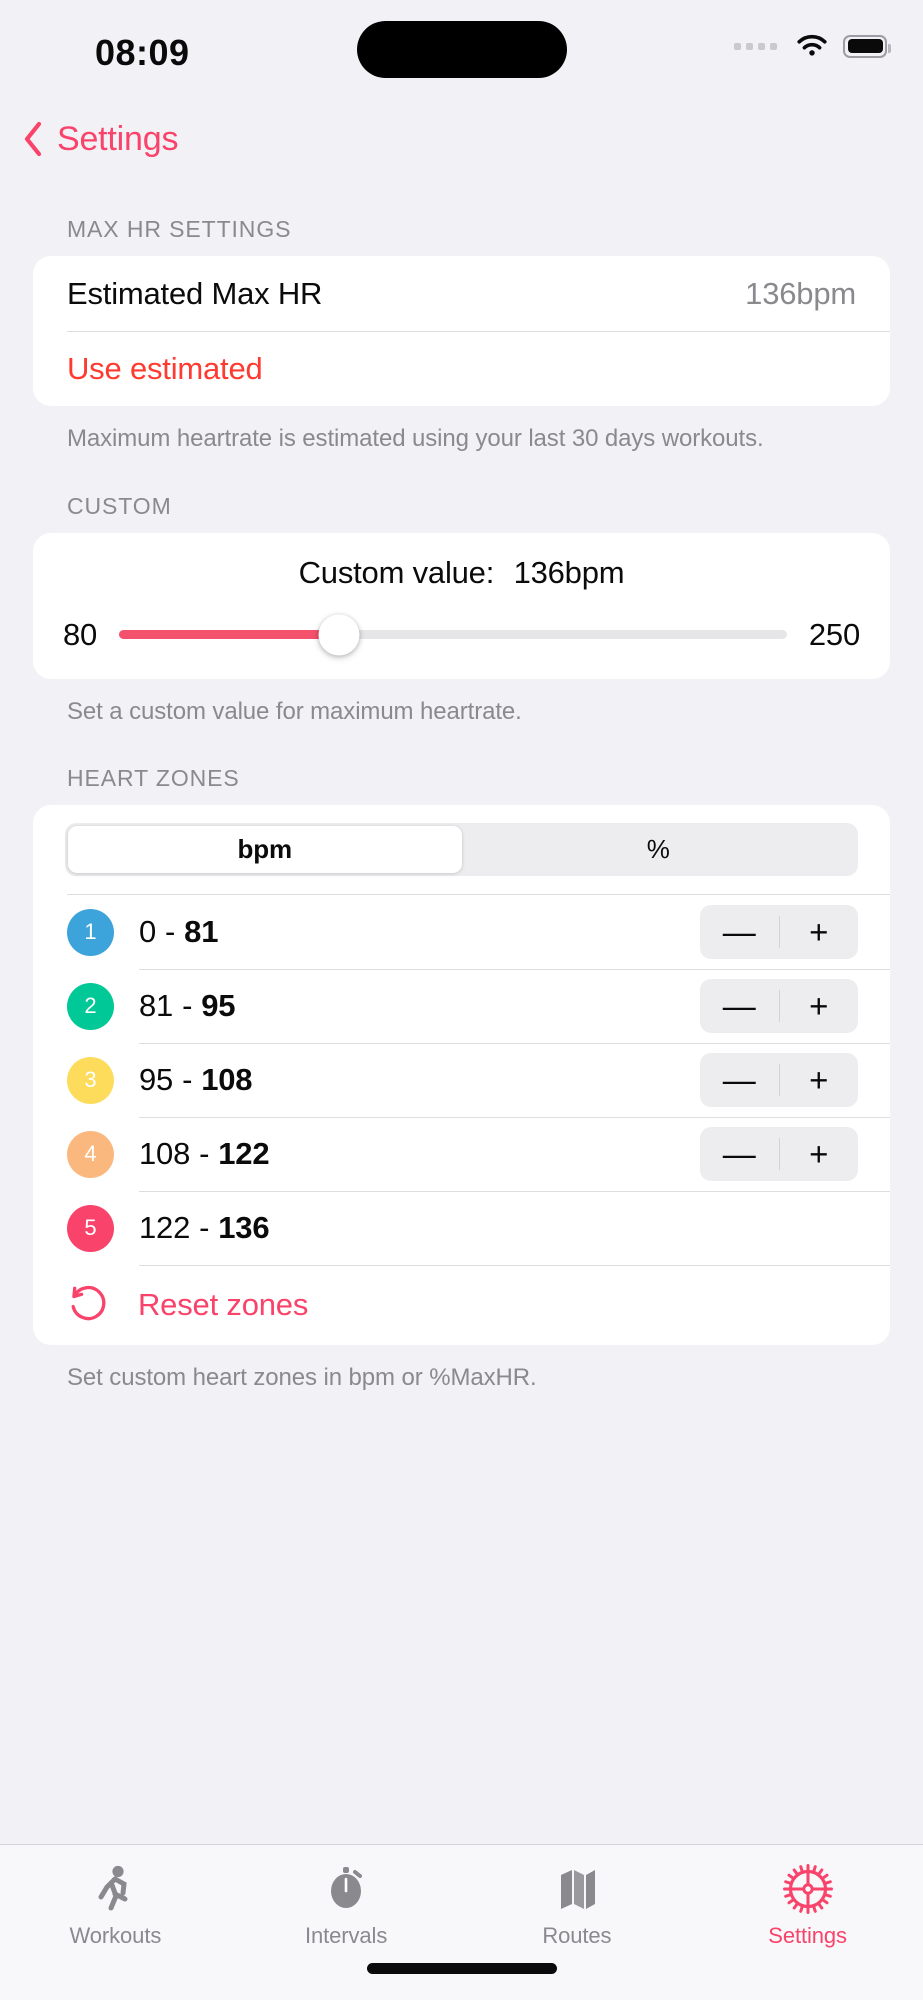  Describe the element at coordinates (218, 1006) in the screenshot. I see `zone-range-to: 95` at that location.